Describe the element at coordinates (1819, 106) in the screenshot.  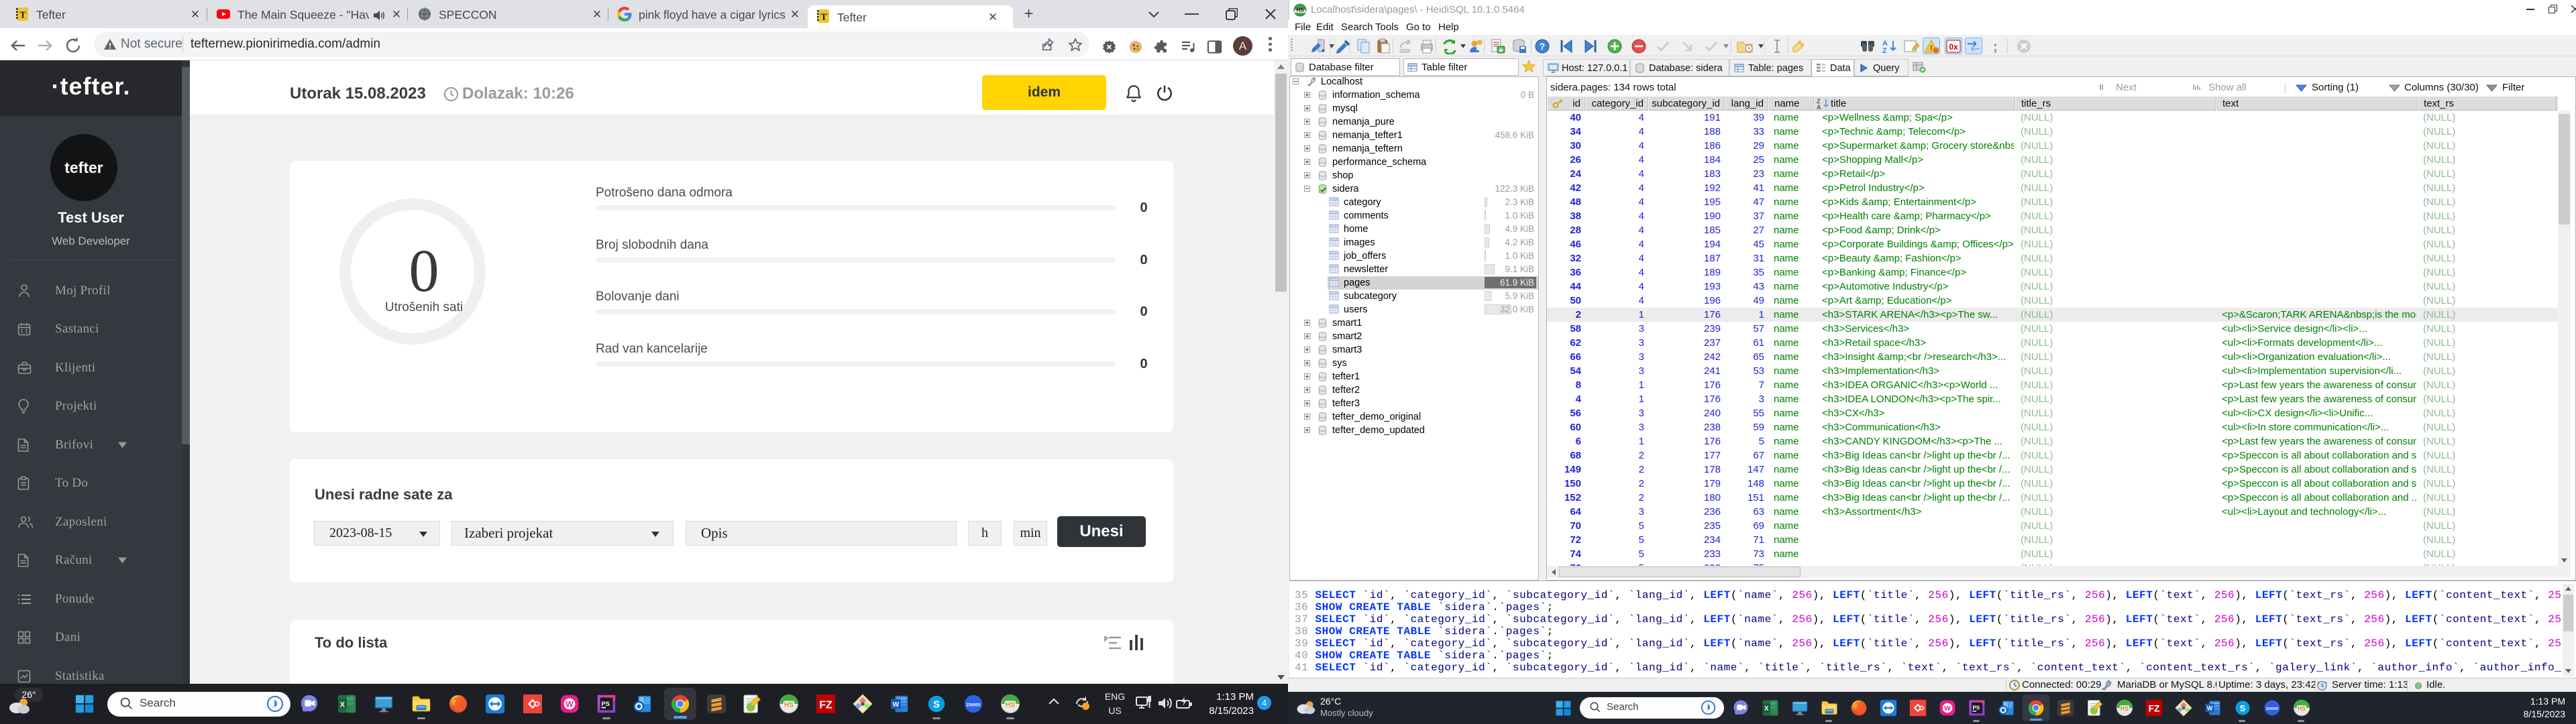
I see `svg-text: A` at that location.